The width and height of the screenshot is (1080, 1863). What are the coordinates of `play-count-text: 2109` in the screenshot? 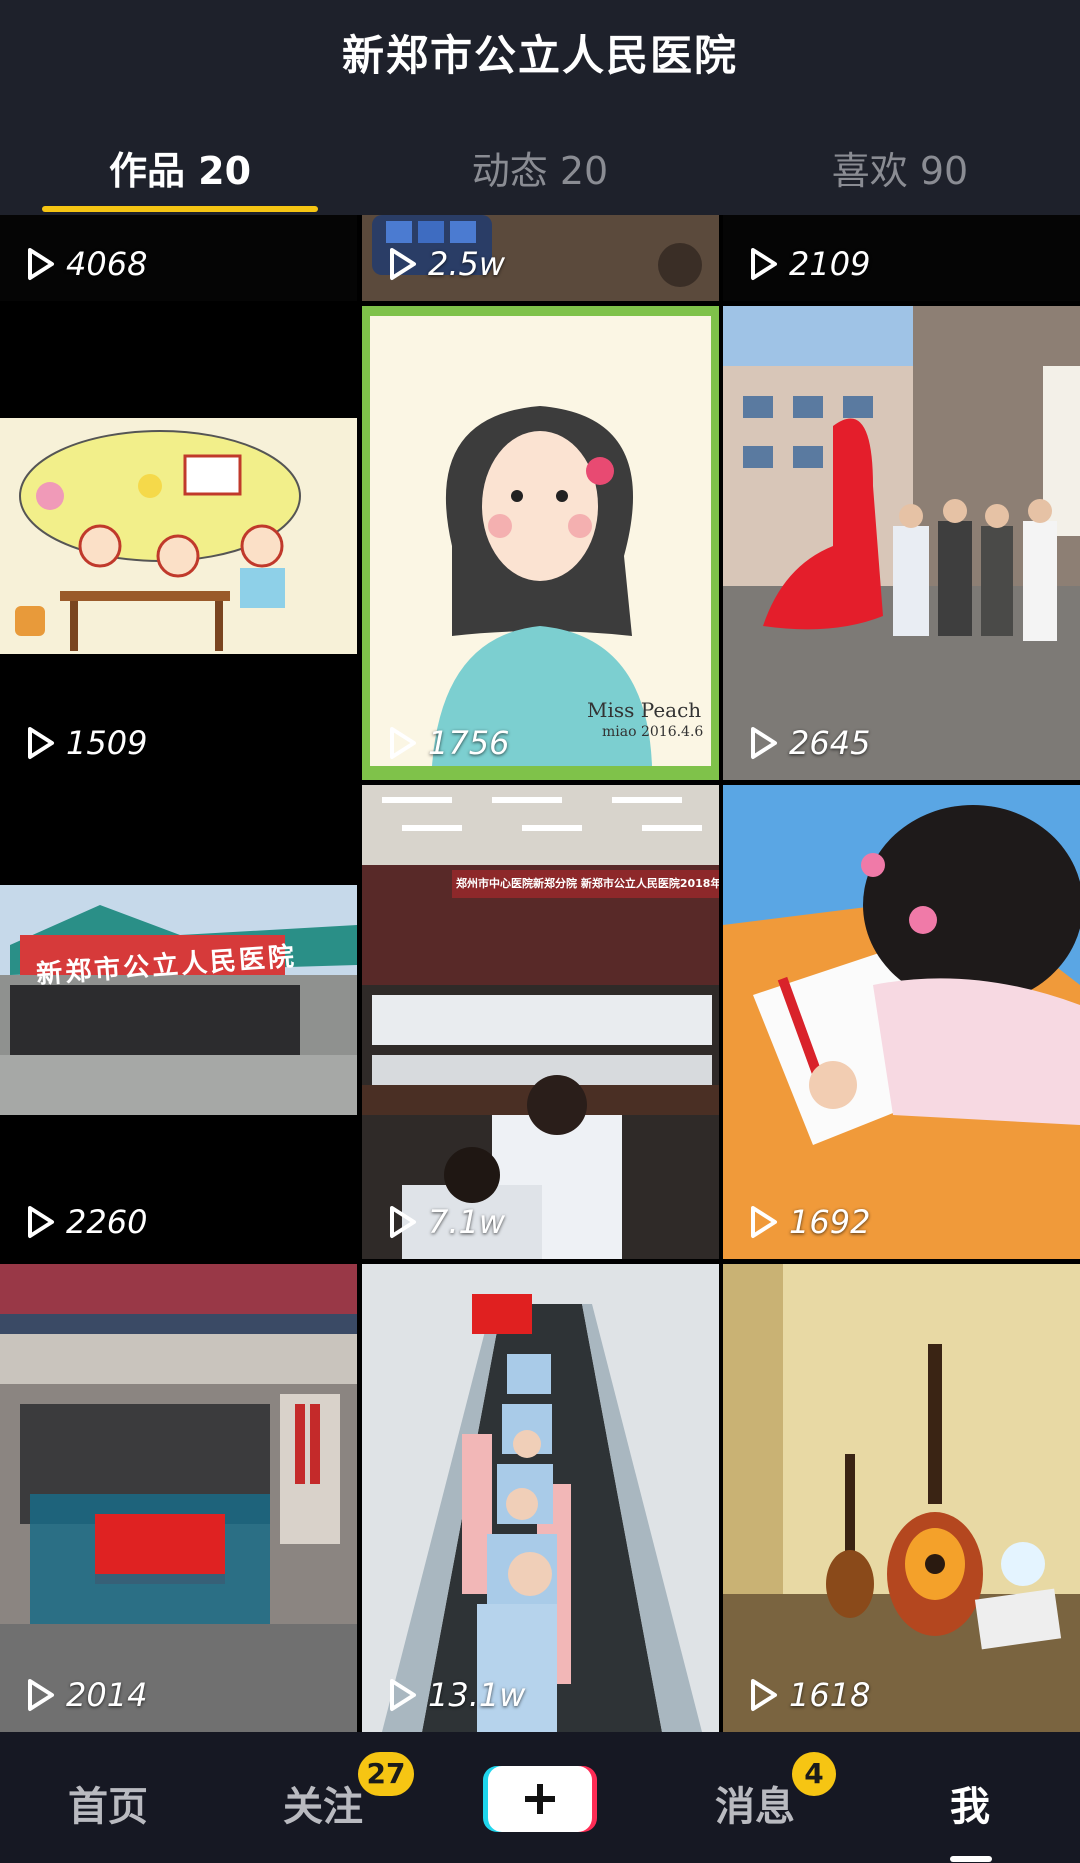 It's located at (830, 264).